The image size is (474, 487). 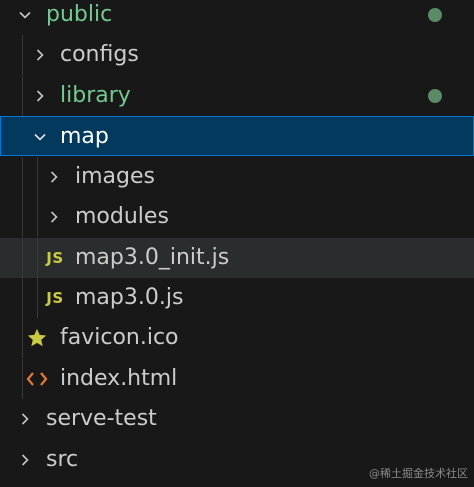 I want to click on tree-item-serve-test: serve-test, so click(x=237, y=419).